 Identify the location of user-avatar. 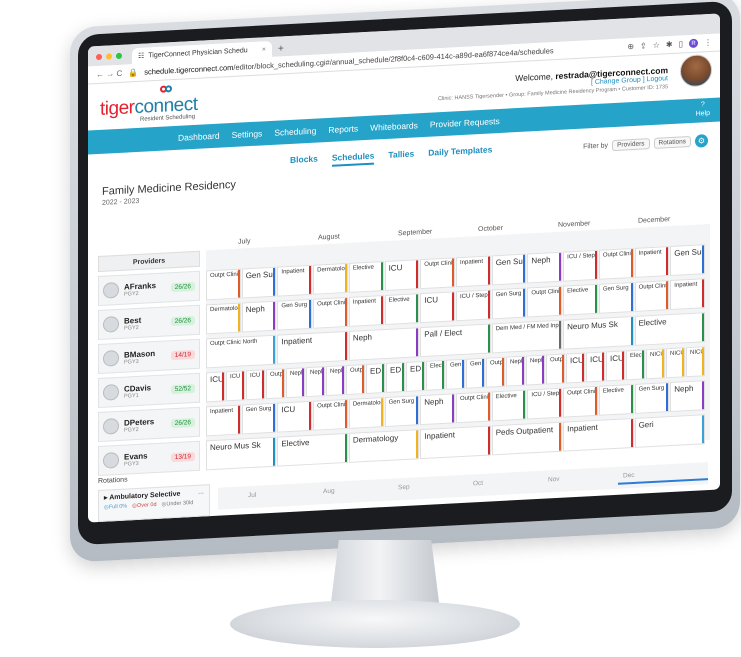
(696, 70).